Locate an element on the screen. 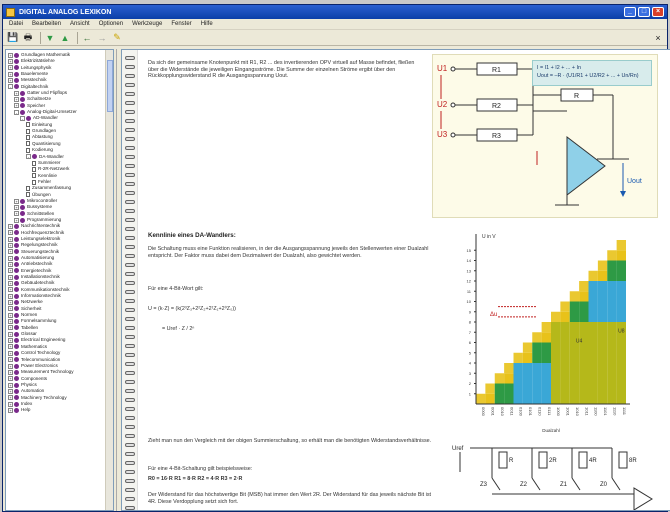 The image size is (670, 512). scrollbar-thumb is located at coordinates (110, 86).